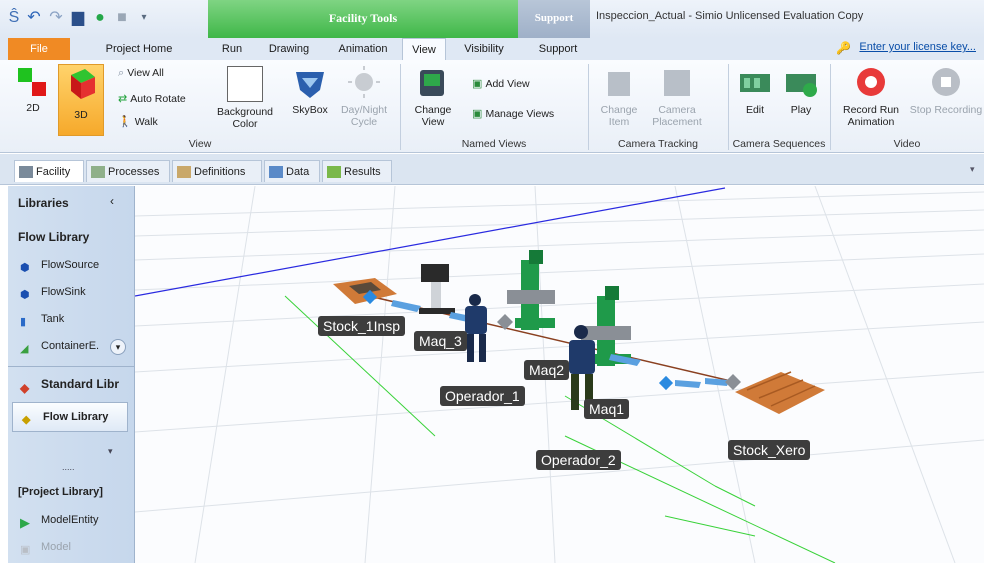 This screenshot has width=984, height=563. Describe the element at coordinates (477, 114) in the screenshot. I see `manage-views-icon: ▣` at that location.